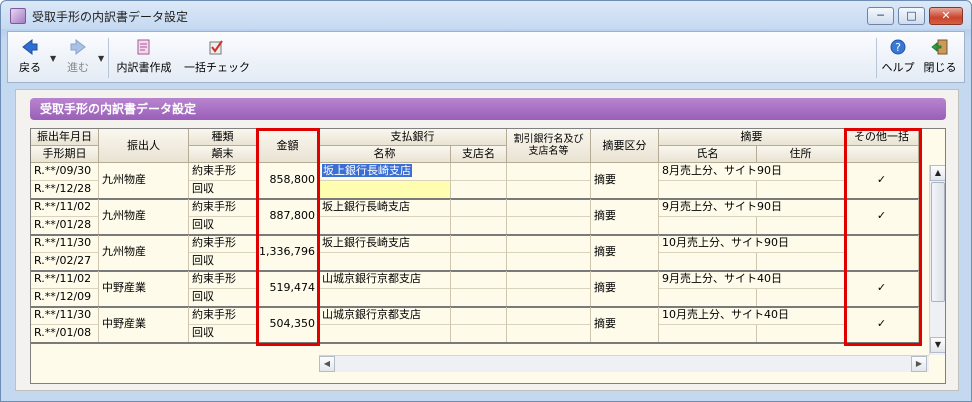  Describe the element at coordinates (65, 137) in the screenshot. I see `header-issue-date: 振出年月日` at that location.